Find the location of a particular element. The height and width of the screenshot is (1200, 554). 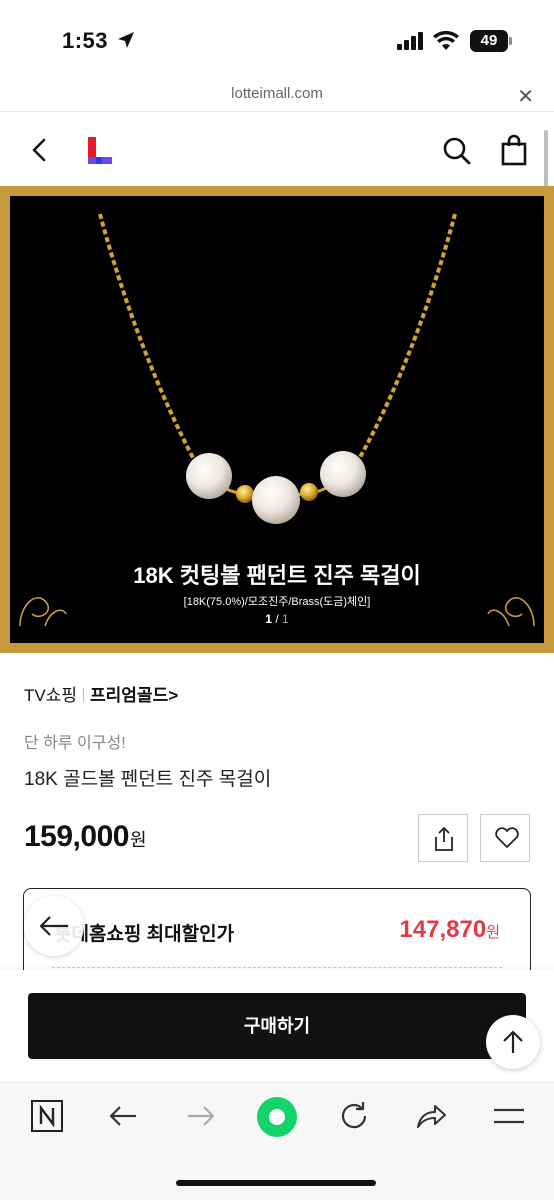

deal-price: 147,870원 is located at coordinates (449, 930).